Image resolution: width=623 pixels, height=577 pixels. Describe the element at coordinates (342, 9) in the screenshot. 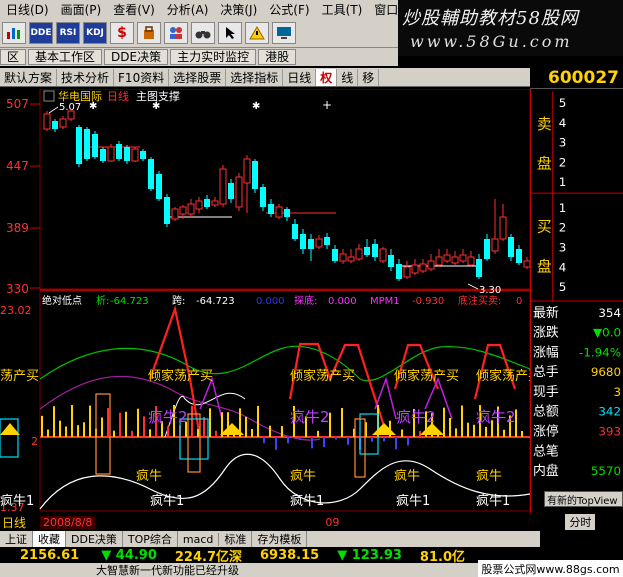

I see `menu-item: 工具(T)` at that location.